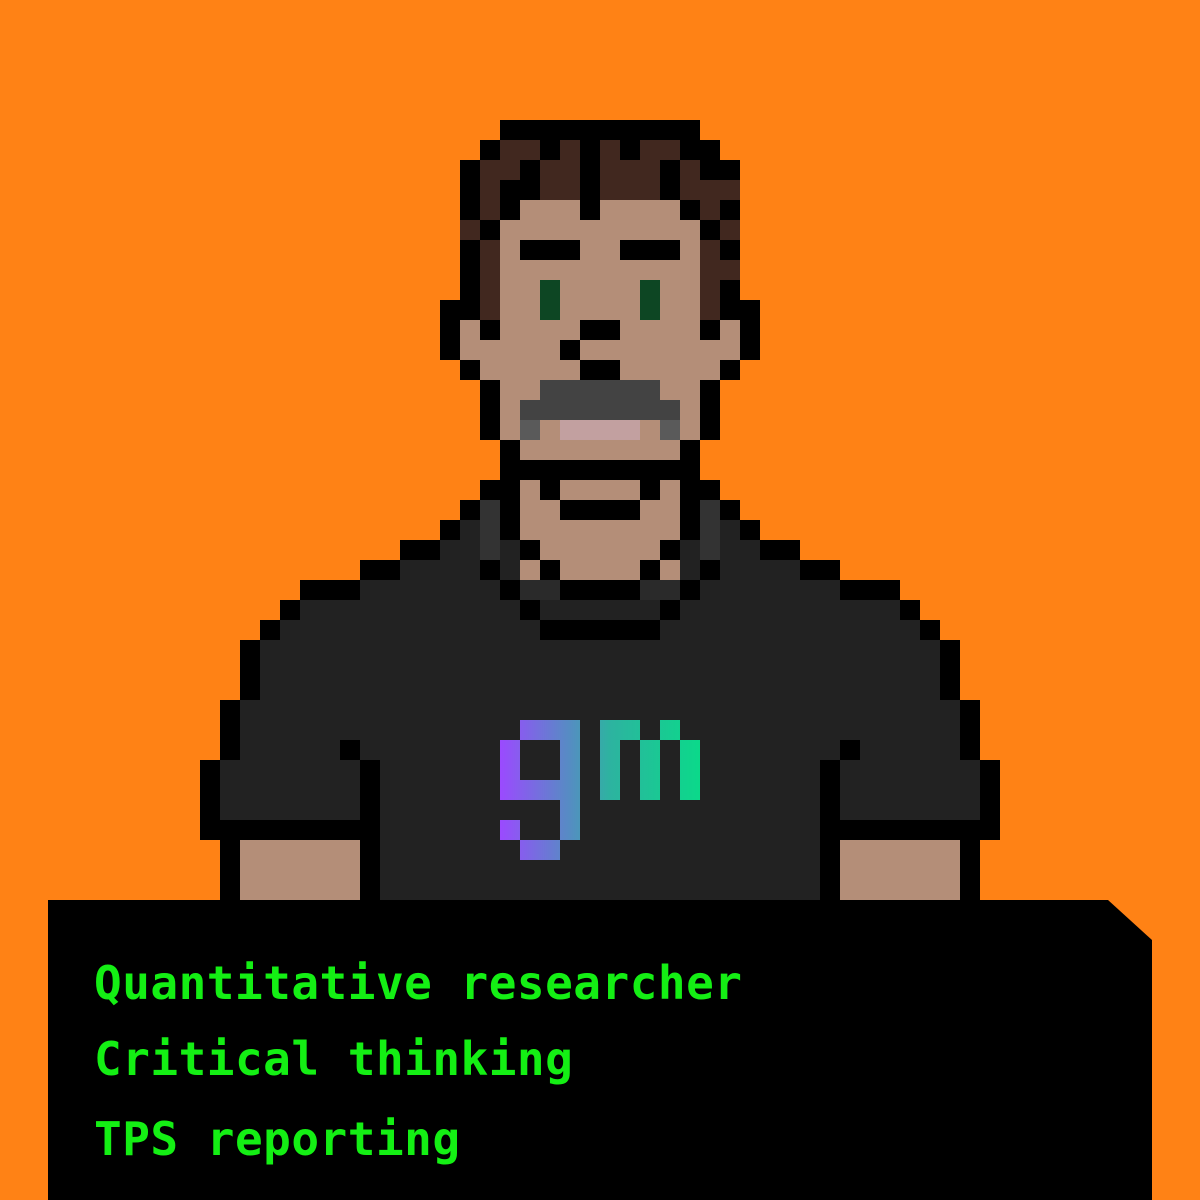 The height and width of the screenshot is (1200, 1200). Describe the element at coordinates (334, 1059) in the screenshot. I see `trait-line: Critical thinking` at that location.